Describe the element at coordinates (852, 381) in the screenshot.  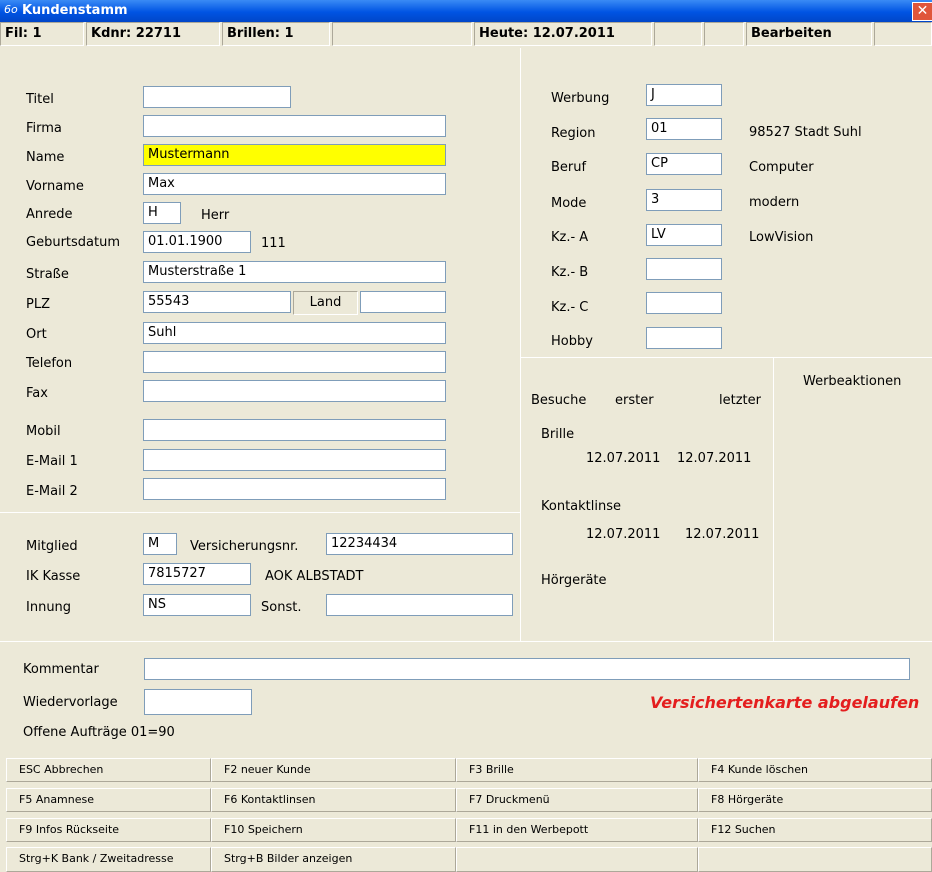
I see `werbeaktionen-label: Werbeaktionen` at that location.